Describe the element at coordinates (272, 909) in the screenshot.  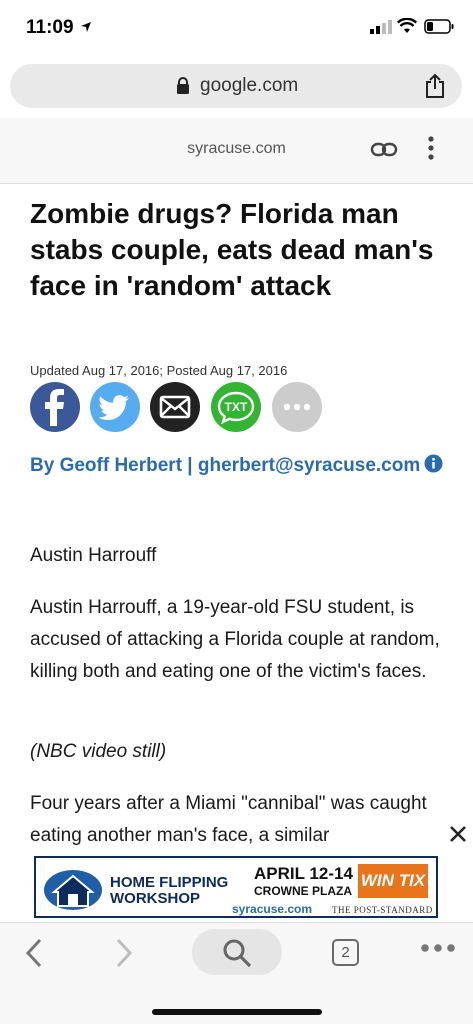
I see `ad-sponsor-syracuse: syracuse.com` at that location.